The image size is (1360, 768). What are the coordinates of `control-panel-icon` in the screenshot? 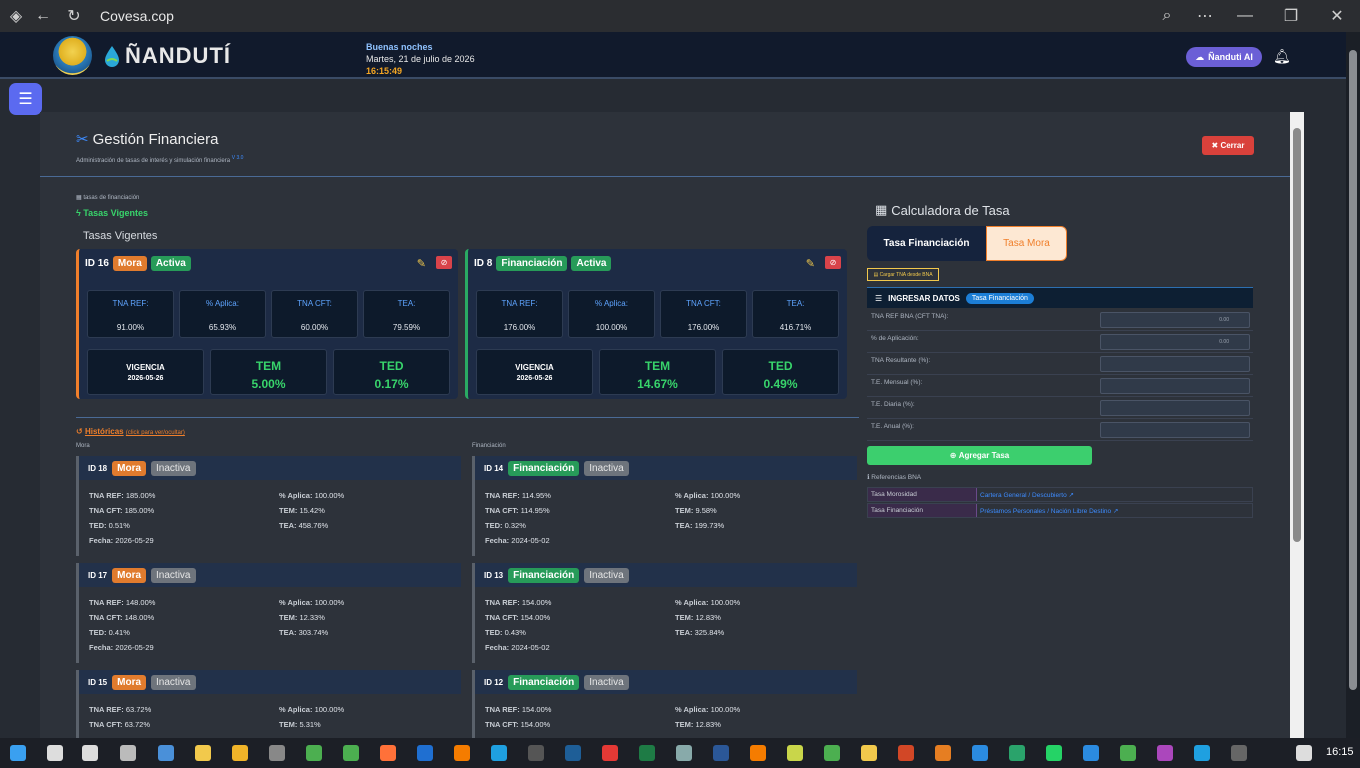 It's located at (166, 753).